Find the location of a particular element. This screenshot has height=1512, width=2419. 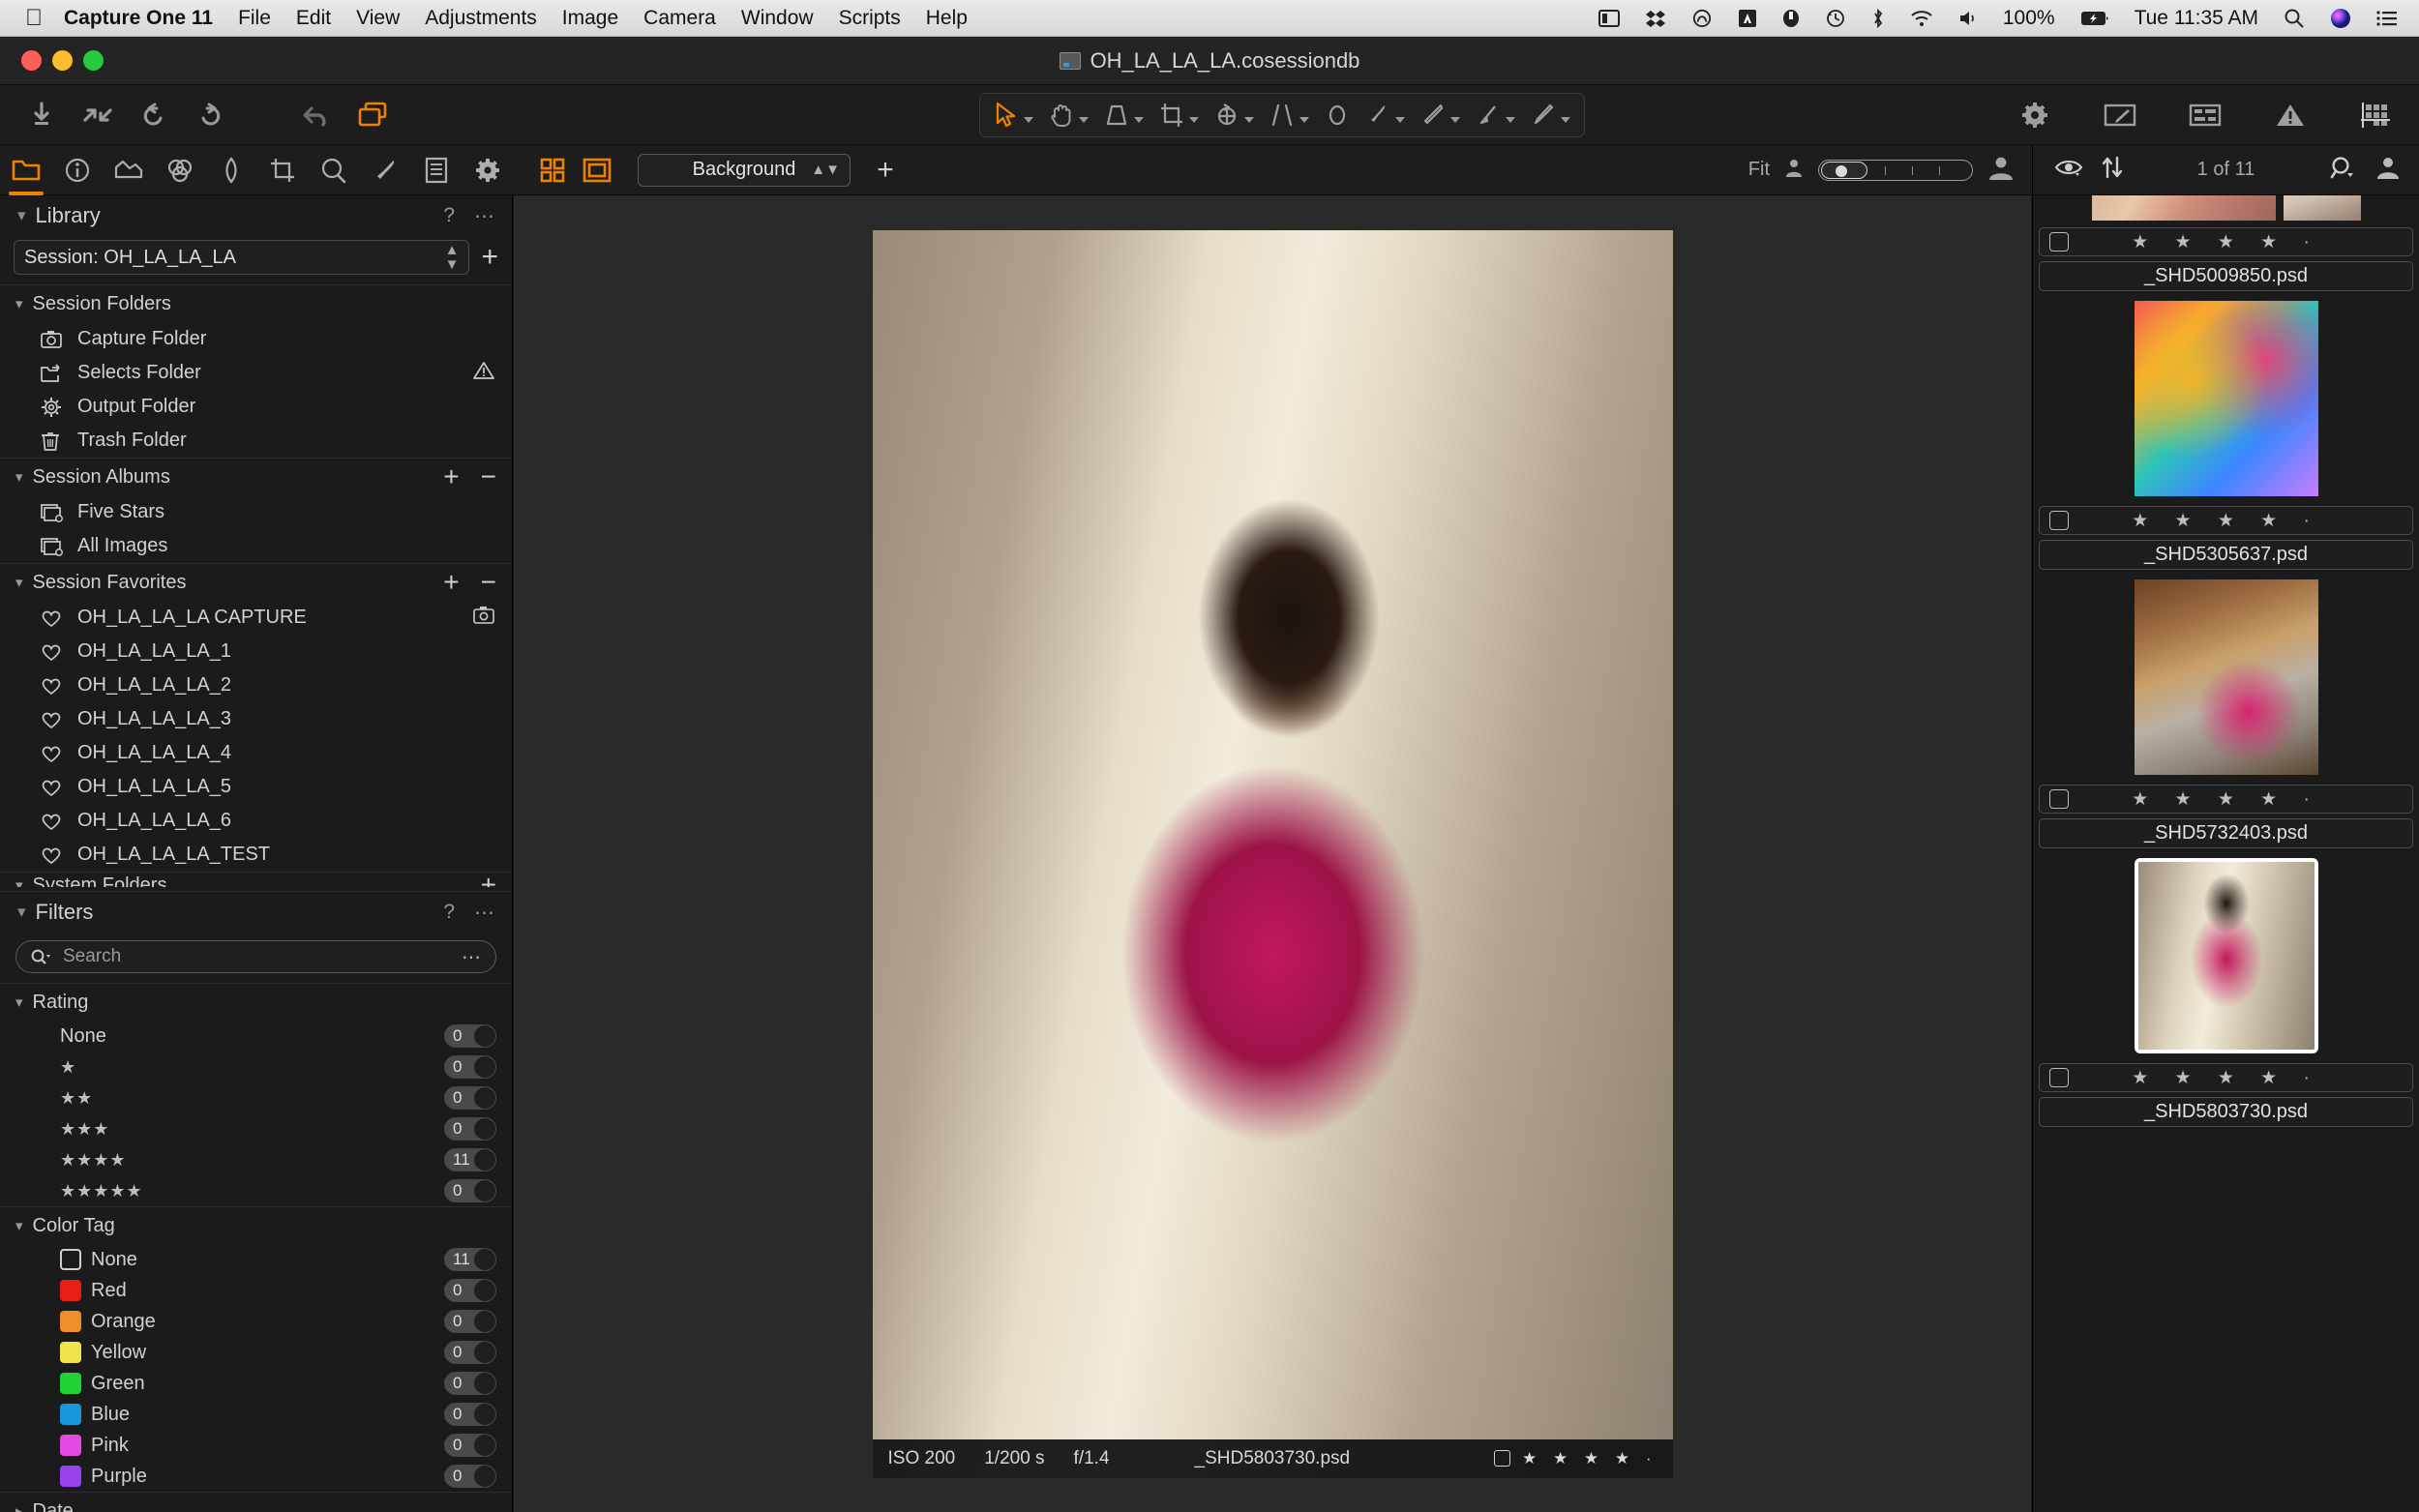

list-item: ★ ★ ★ ★ · _SHD5009850.psd is located at coordinates (2226, 361).